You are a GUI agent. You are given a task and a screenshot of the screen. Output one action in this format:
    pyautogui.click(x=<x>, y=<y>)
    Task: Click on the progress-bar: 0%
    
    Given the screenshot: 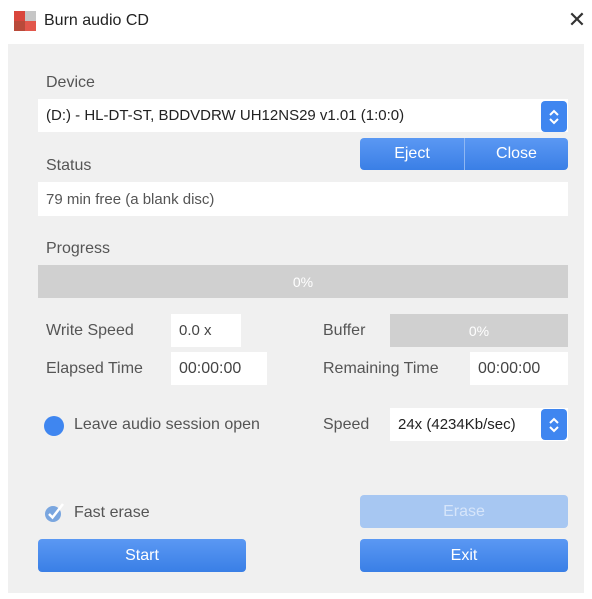 What is the action you would take?
    pyautogui.click(x=303, y=281)
    